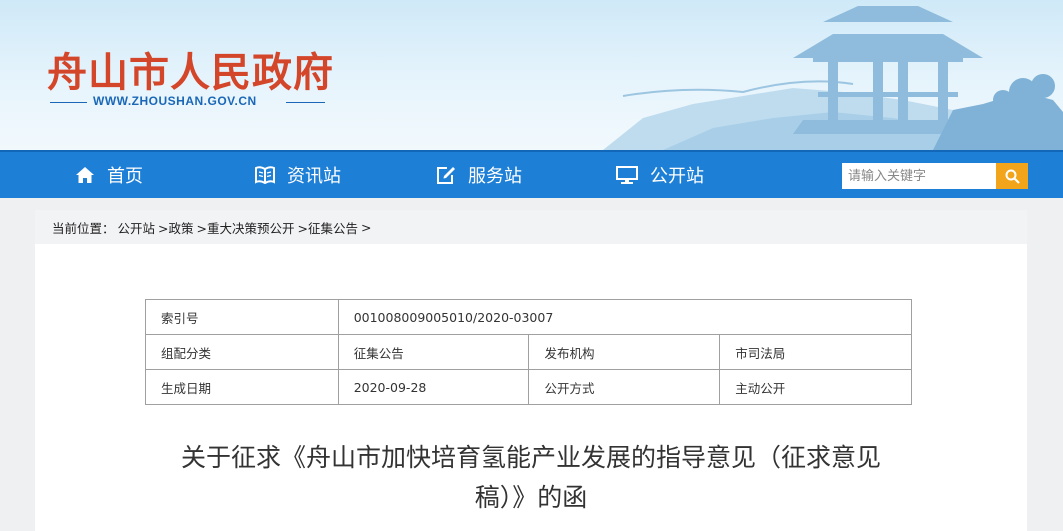 The height and width of the screenshot is (531, 1063). I want to click on breadcrumb-prefix: 当前位置：, so click(83, 228).